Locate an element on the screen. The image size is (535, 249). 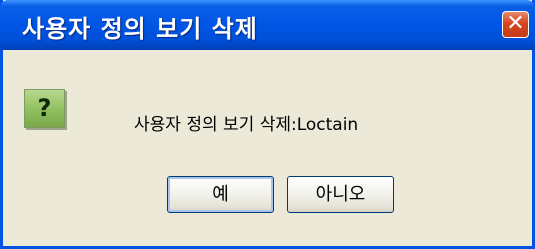
no-button: 아니오 is located at coordinates (340, 194).